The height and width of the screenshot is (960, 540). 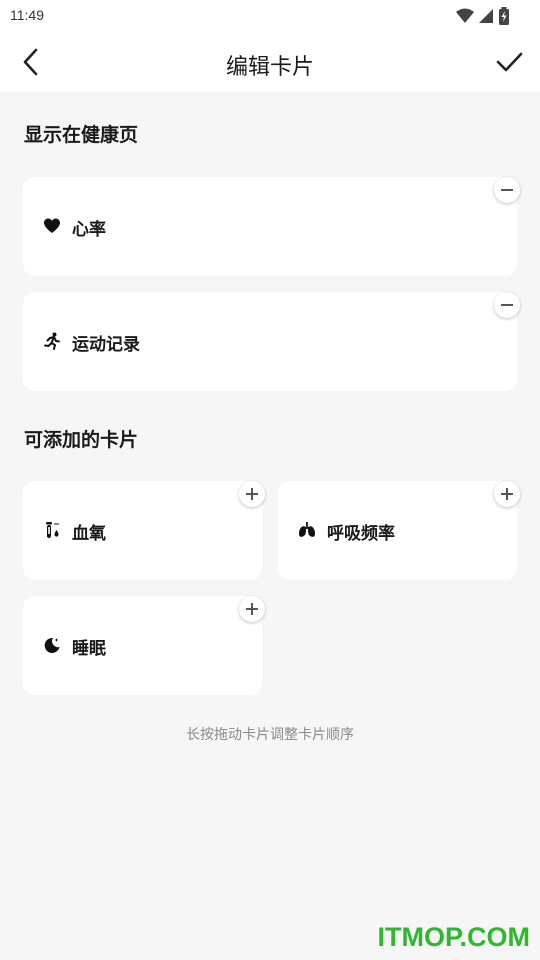 I want to click on heart-icon, so click(x=52, y=225).